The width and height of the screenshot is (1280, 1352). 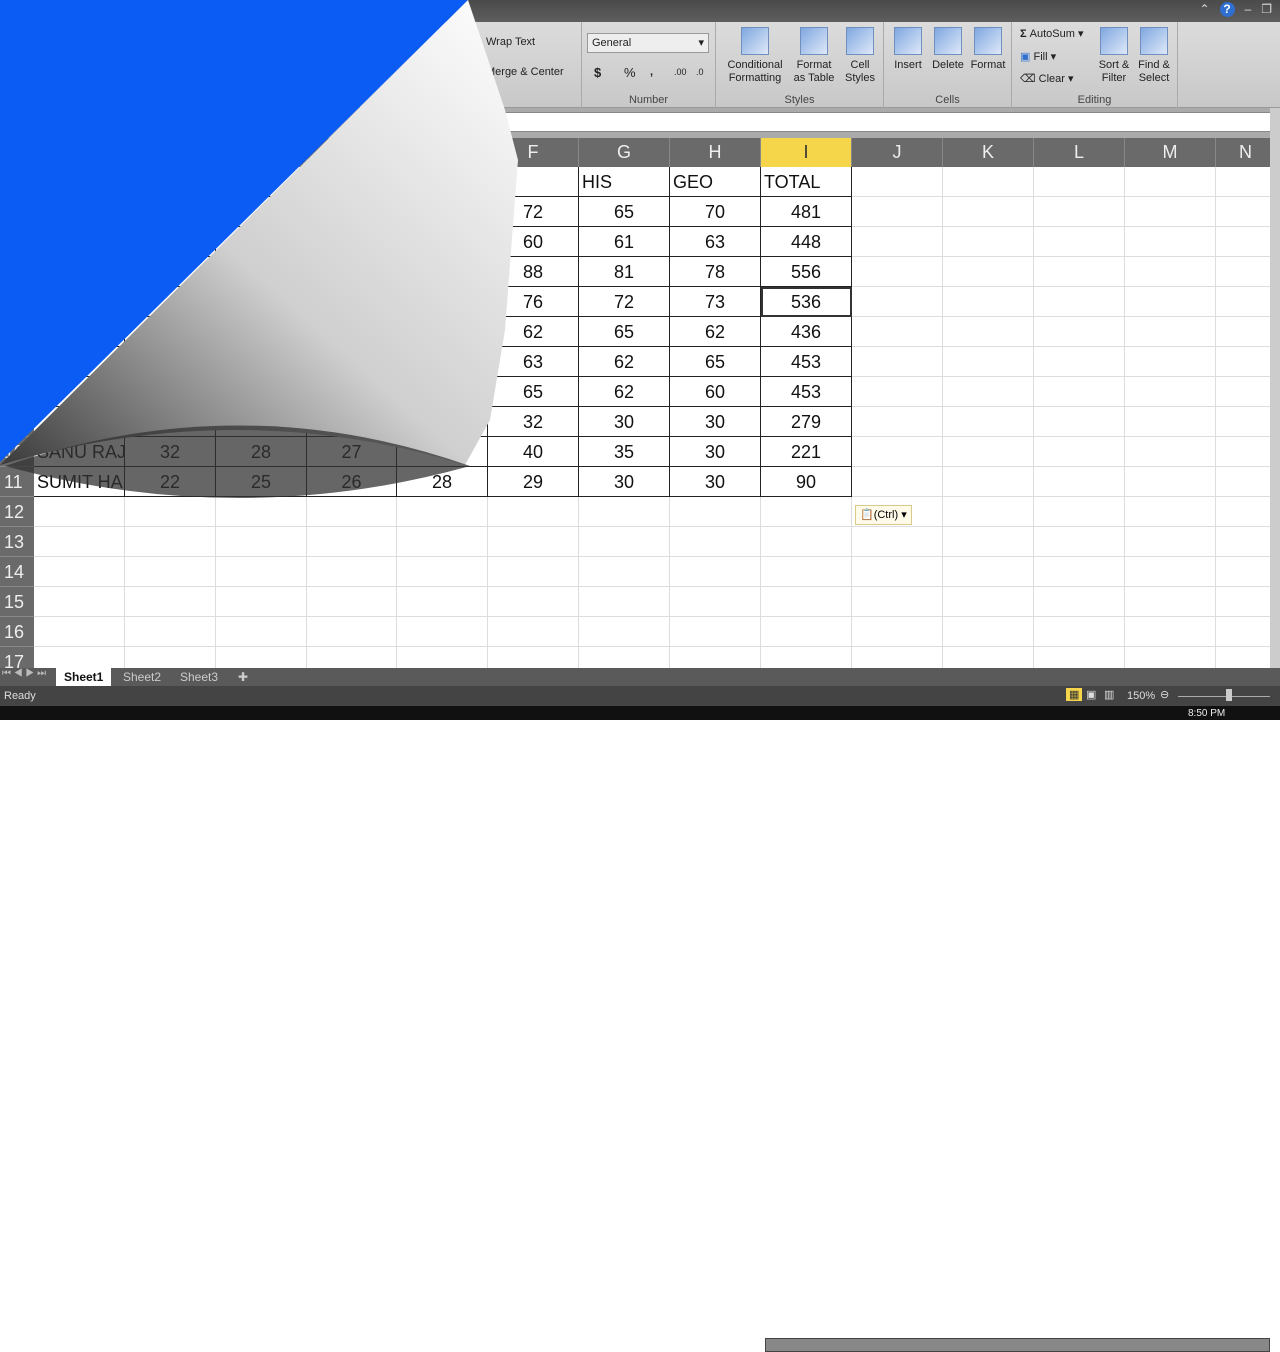 What do you see at coordinates (806, 657) in the screenshot?
I see `cell-i17` at bounding box center [806, 657].